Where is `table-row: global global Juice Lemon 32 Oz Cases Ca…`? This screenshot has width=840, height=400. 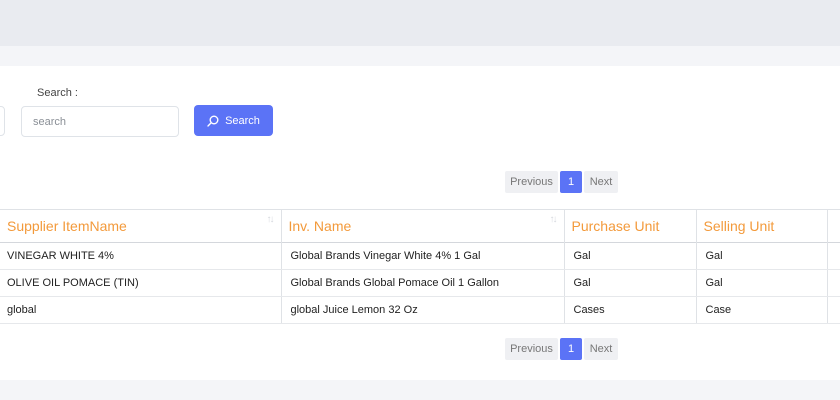 table-row: global global Juice Lemon 32 Oz Cases Ca… is located at coordinates (420, 310).